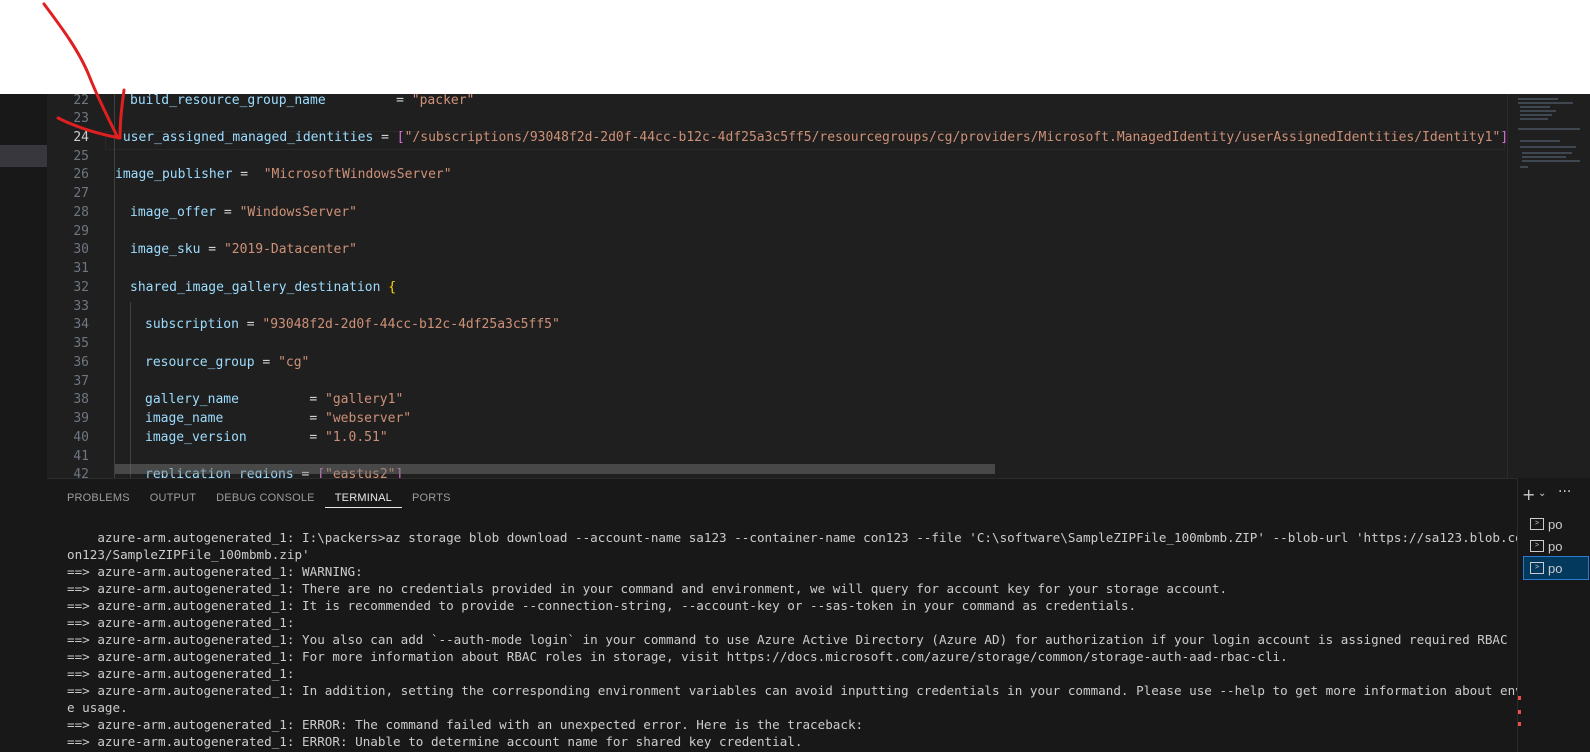 The image size is (1590, 752). What do you see at coordinates (215, 571) in the screenshot?
I see `terminal-line: ==> azure-arm.autogenerated_1: WARNING:` at bounding box center [215, 571].